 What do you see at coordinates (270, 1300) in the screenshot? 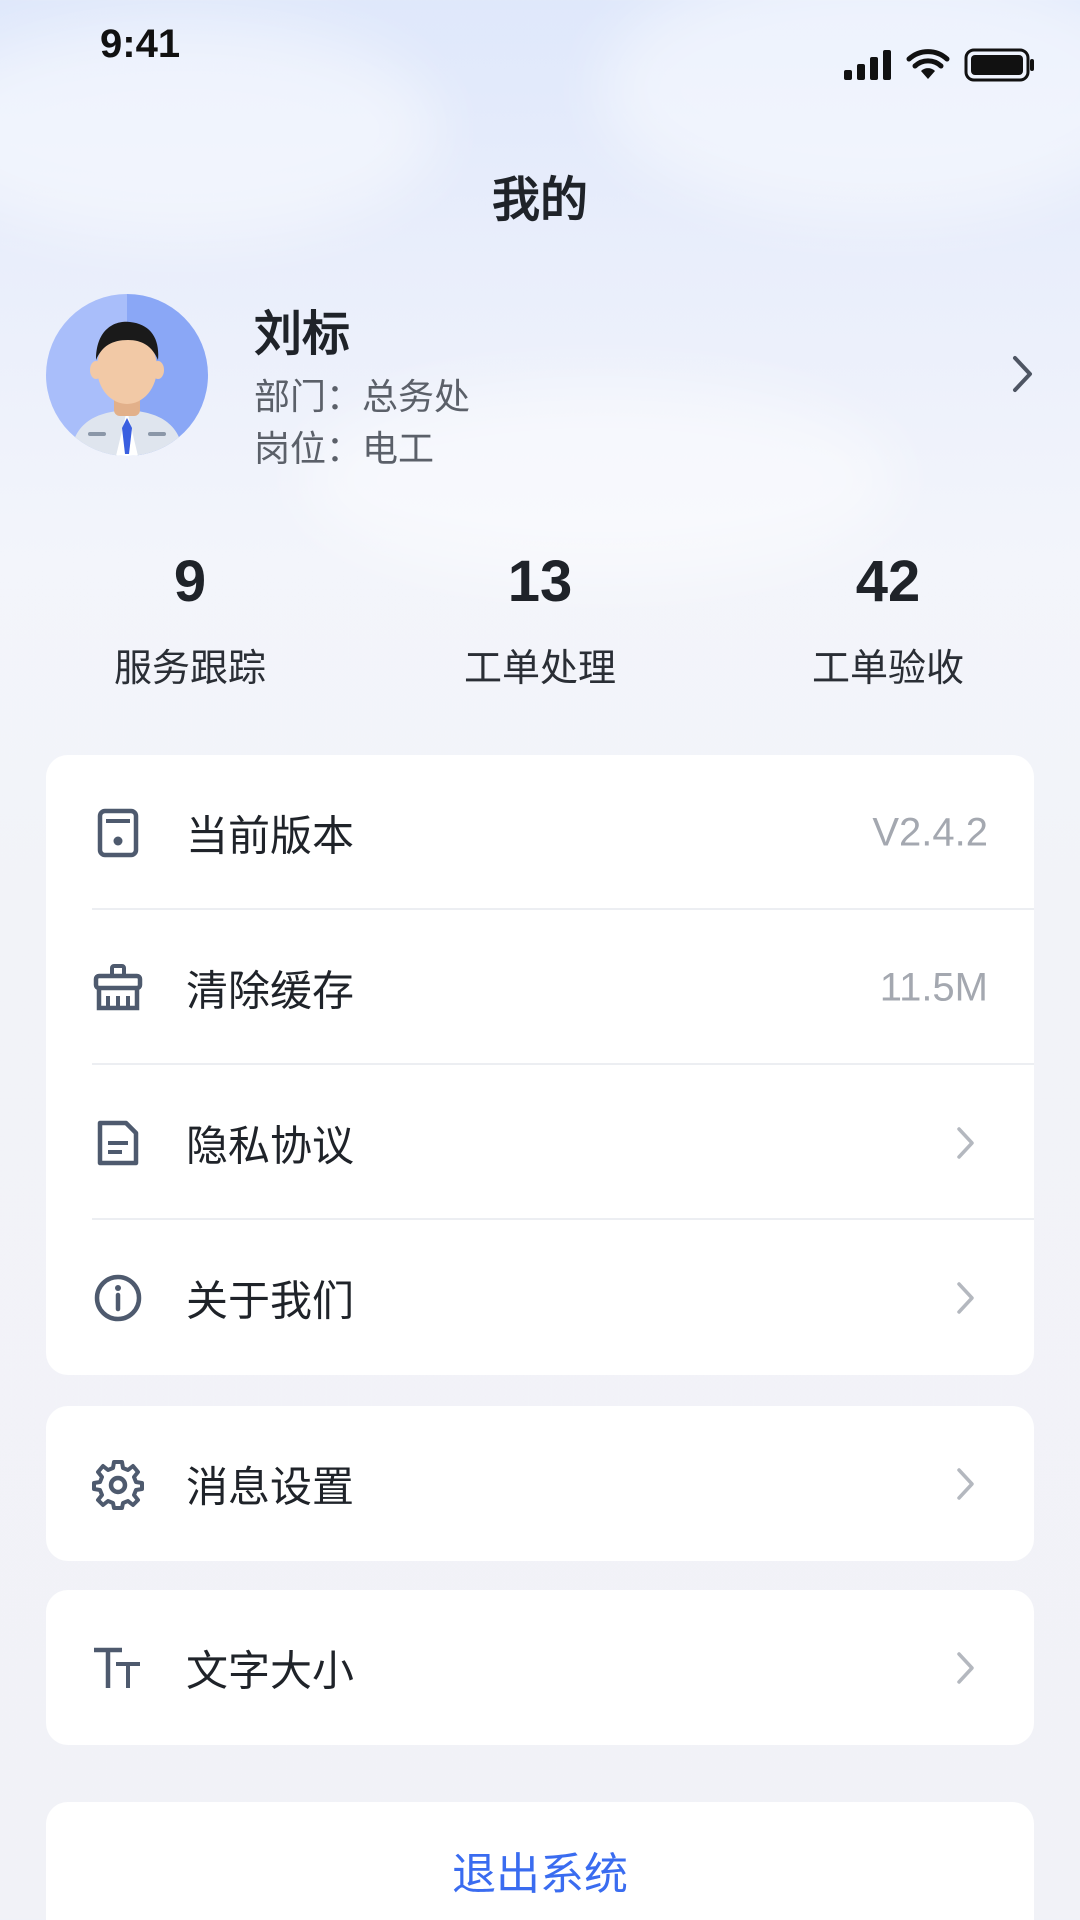
I see `menu-item-label: 关于我们` at bounding box center [270, 1300].